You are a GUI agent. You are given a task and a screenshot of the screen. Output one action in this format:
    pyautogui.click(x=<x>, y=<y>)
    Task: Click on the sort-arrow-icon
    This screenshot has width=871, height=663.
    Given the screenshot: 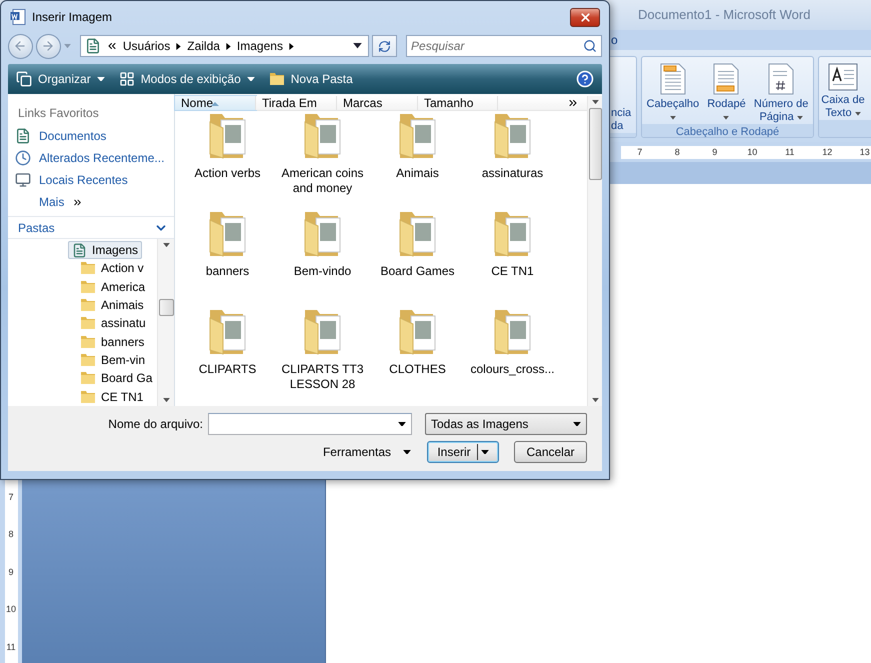 What is the action you would take?
    pyautogui.click(x=215, y=104)
    